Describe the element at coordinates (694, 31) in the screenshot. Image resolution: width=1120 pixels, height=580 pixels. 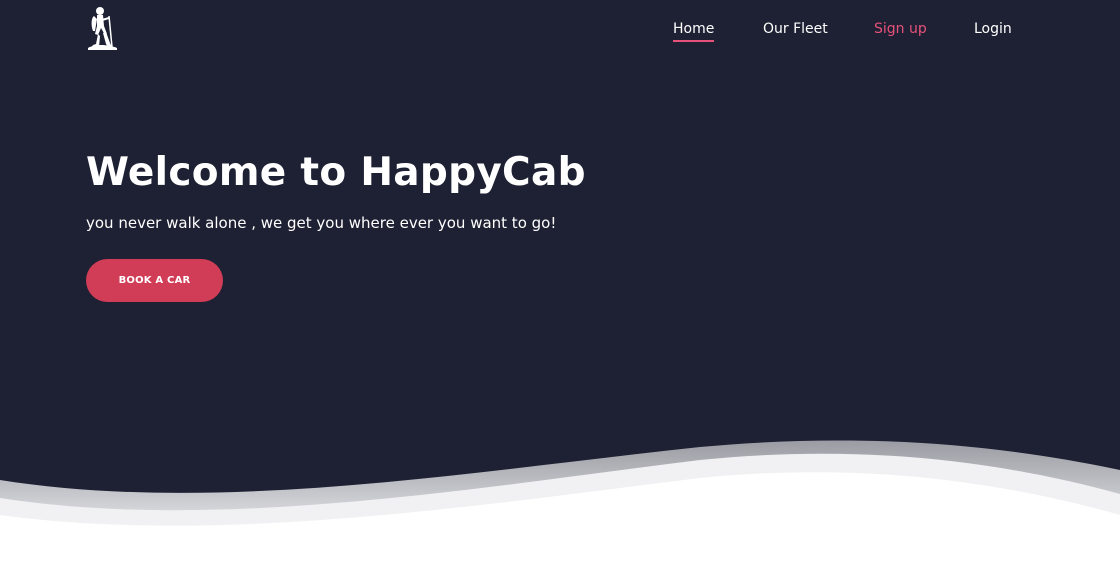
I see `nav-home-link: Home` at that location.